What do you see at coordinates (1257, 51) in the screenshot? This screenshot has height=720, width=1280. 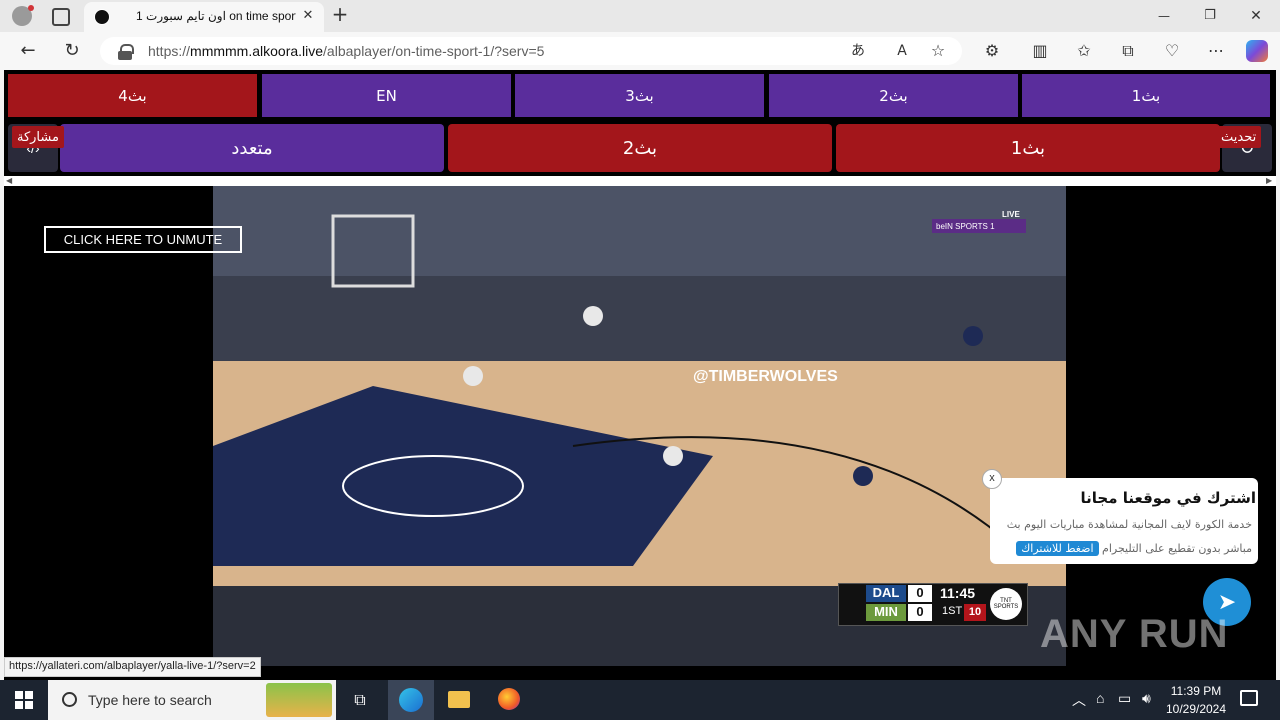 I see `copilot-icon` at bounding box center [1257, 51].